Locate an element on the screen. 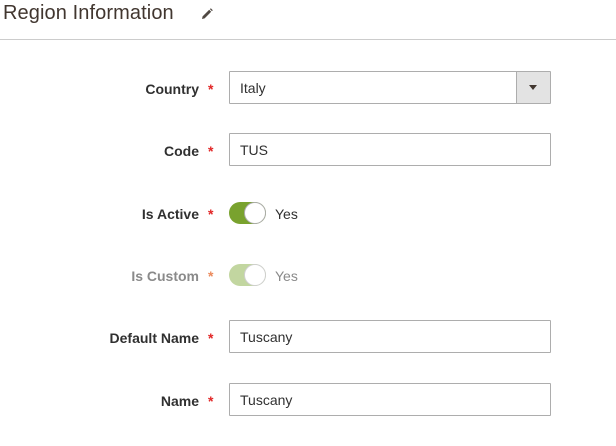 This screenshot has width=616, height=446. is-custom-required-mark: * is located at coordinates (211, 276).